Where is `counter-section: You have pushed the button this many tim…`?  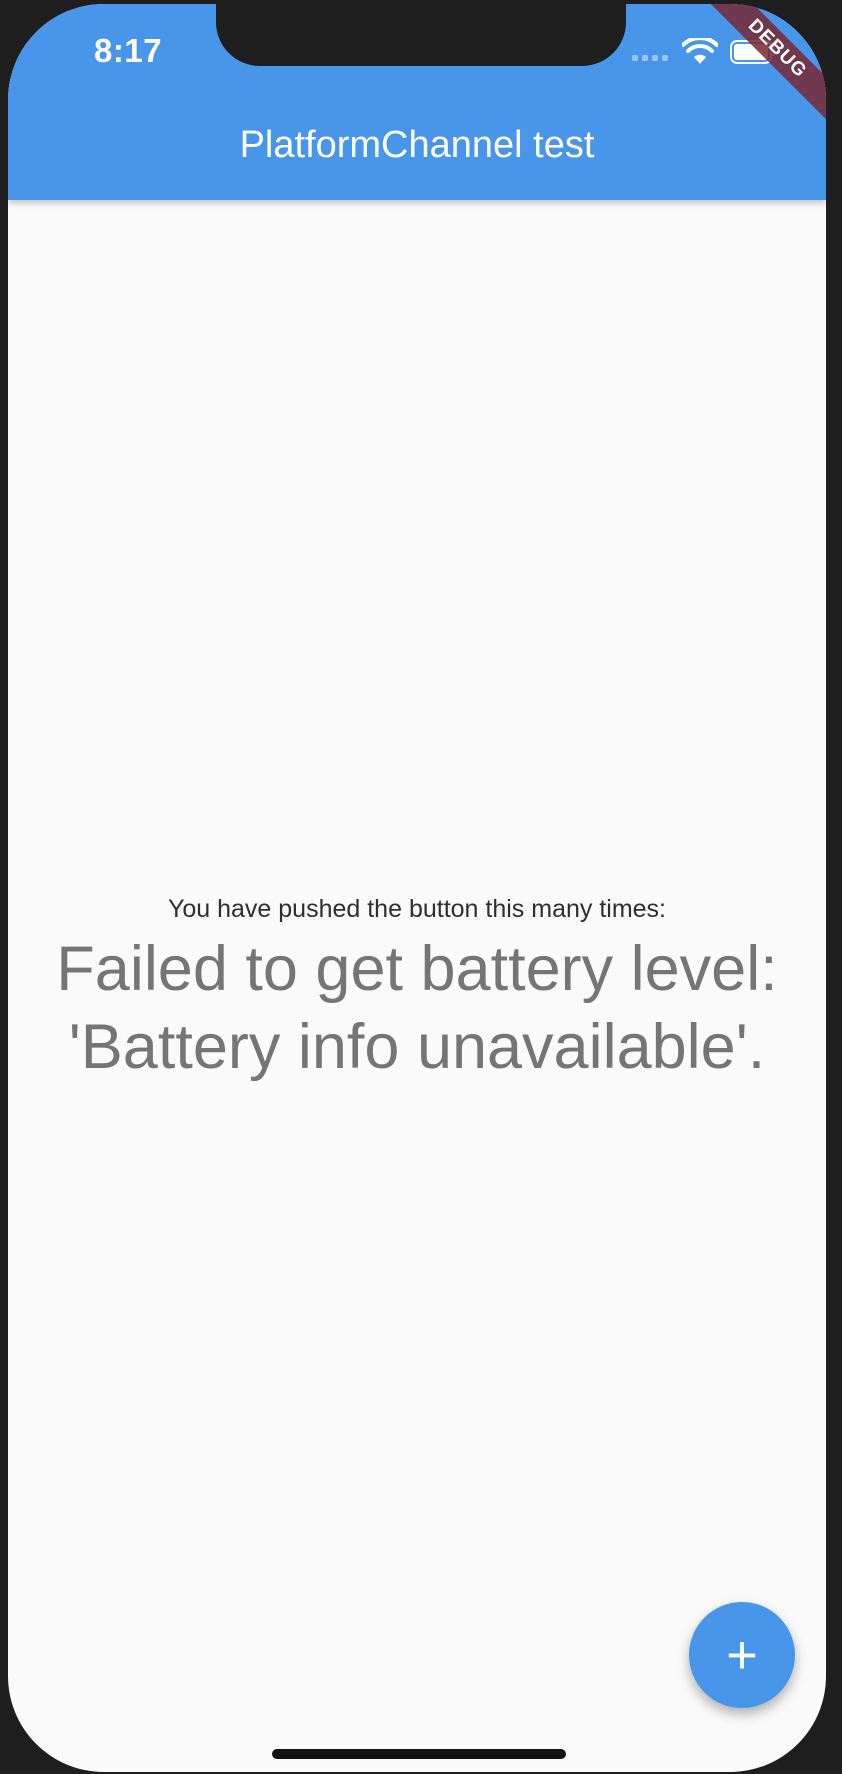 counter-section: You have pushed the button this many tim… is located at coordinates (417, 989).